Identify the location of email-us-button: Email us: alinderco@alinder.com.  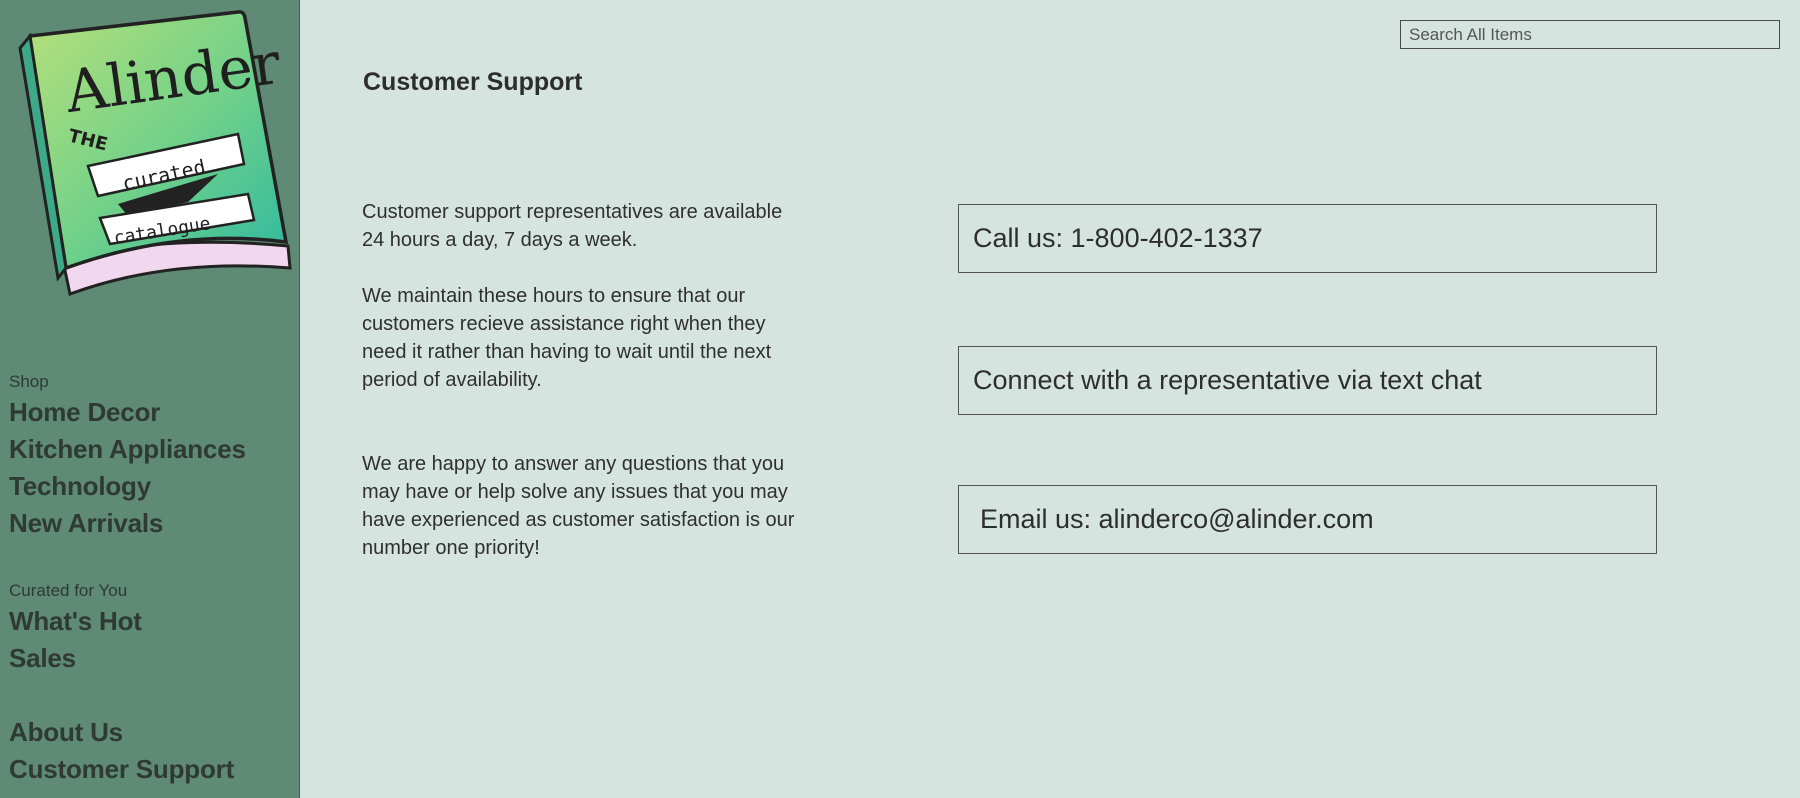
(1307, 519).